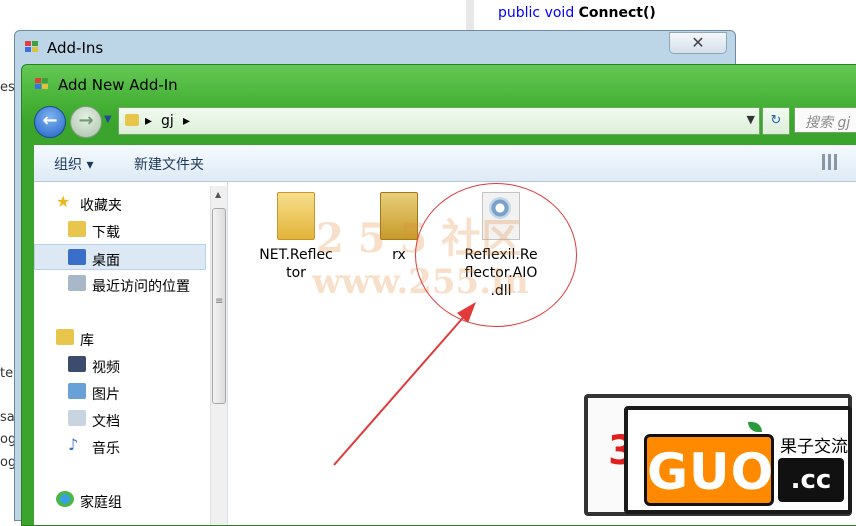 The width and height of the screenshot is (856, 526). What do you see at coordinates (709, 470) in the screenshot?
I see `stamp-brand: GUO` at bounding box center [709, 470].